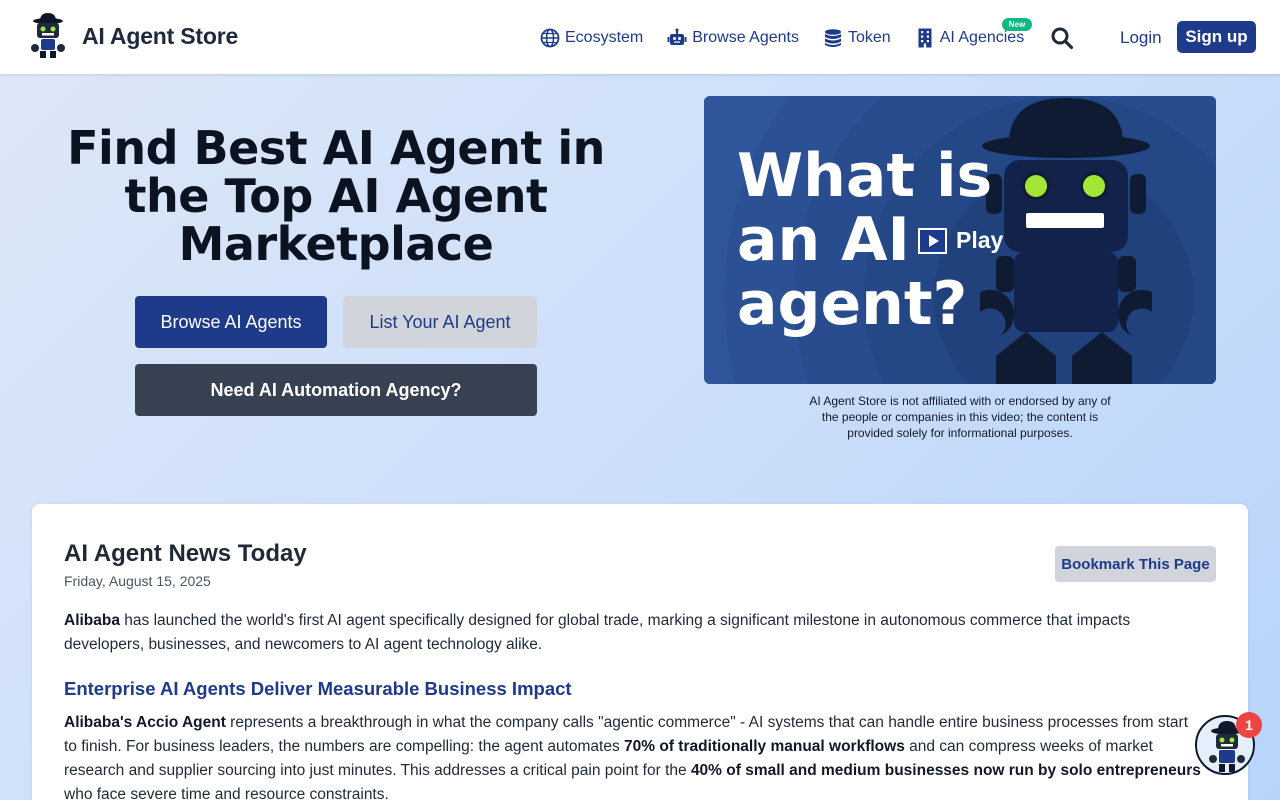 The image size is (1280, 800). I want to click on nav-browse-agents: Browse Agents, so click(733, 38).